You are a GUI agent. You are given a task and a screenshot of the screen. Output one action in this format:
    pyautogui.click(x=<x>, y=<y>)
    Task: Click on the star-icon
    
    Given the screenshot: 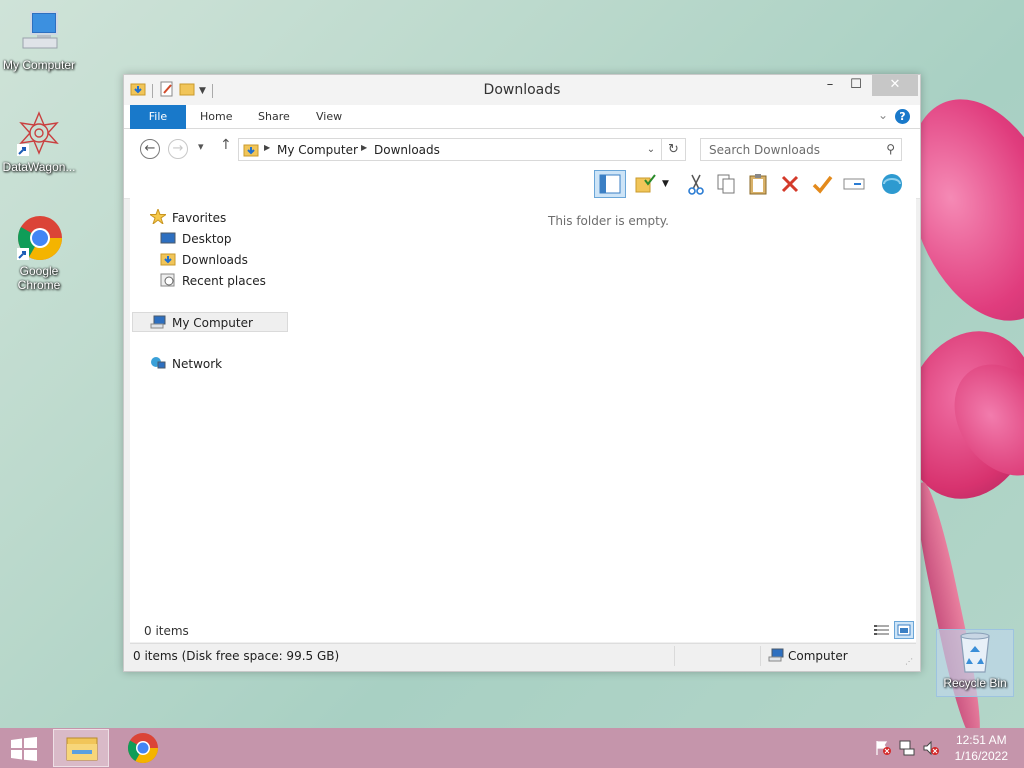 What is the action you would take?
    pyautogui.click(x=158, y=216)
    